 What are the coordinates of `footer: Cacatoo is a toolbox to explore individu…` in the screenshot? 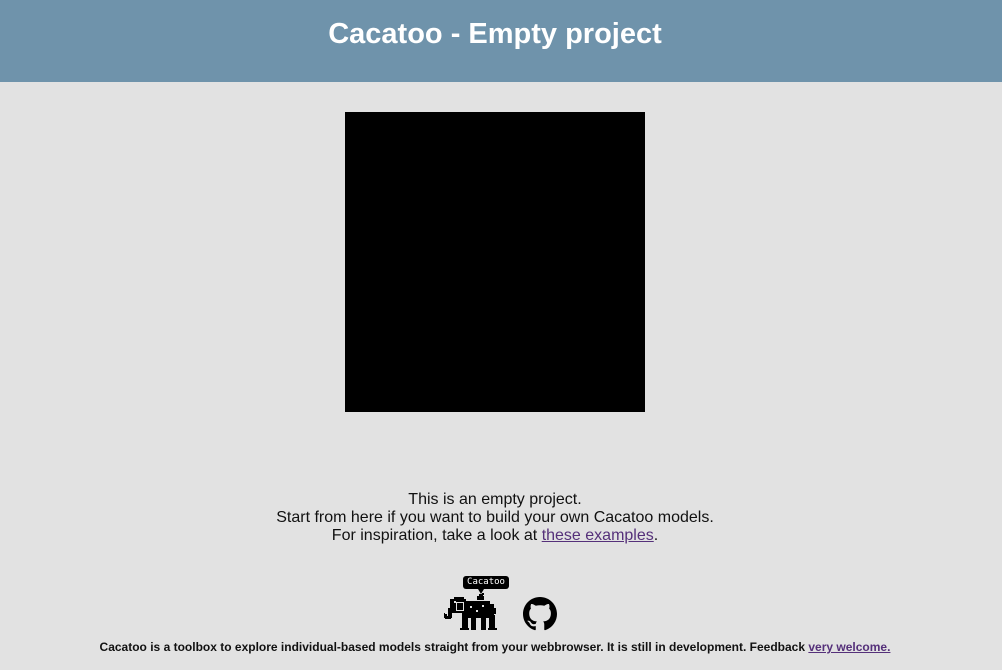 It's located at (495, 647).